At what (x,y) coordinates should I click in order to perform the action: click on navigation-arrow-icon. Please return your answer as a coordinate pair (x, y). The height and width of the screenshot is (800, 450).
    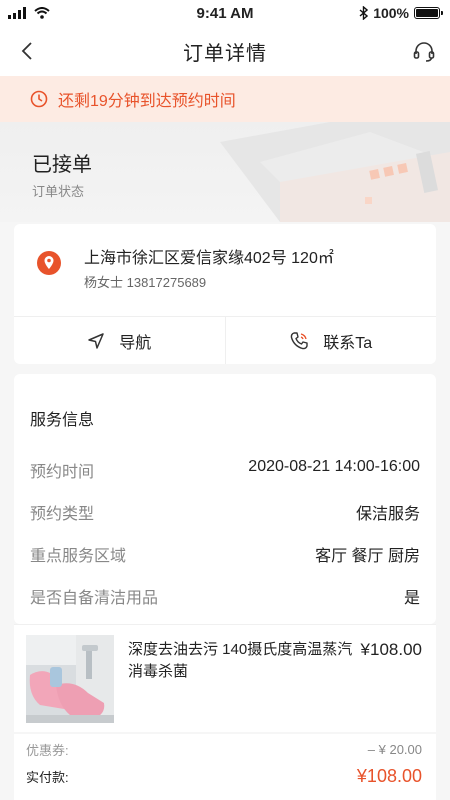
    Looking at the image, I should click on (96, 340).